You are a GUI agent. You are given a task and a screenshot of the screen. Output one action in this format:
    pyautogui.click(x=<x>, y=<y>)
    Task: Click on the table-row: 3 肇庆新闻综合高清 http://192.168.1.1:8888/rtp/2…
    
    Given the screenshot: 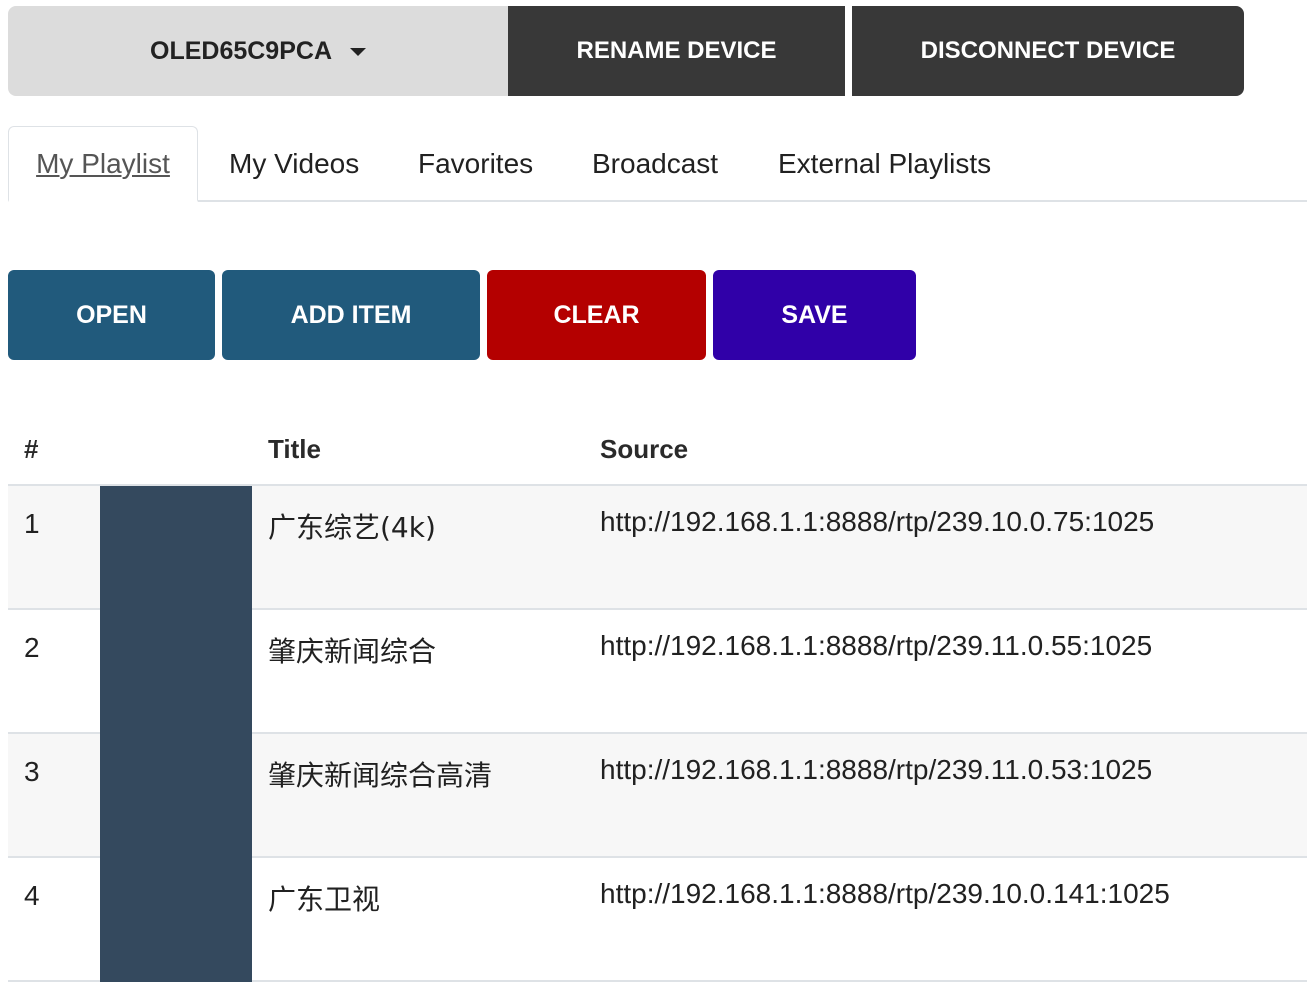 What is the action you would take?
    pyautogui.click(x=657, y=796)
    